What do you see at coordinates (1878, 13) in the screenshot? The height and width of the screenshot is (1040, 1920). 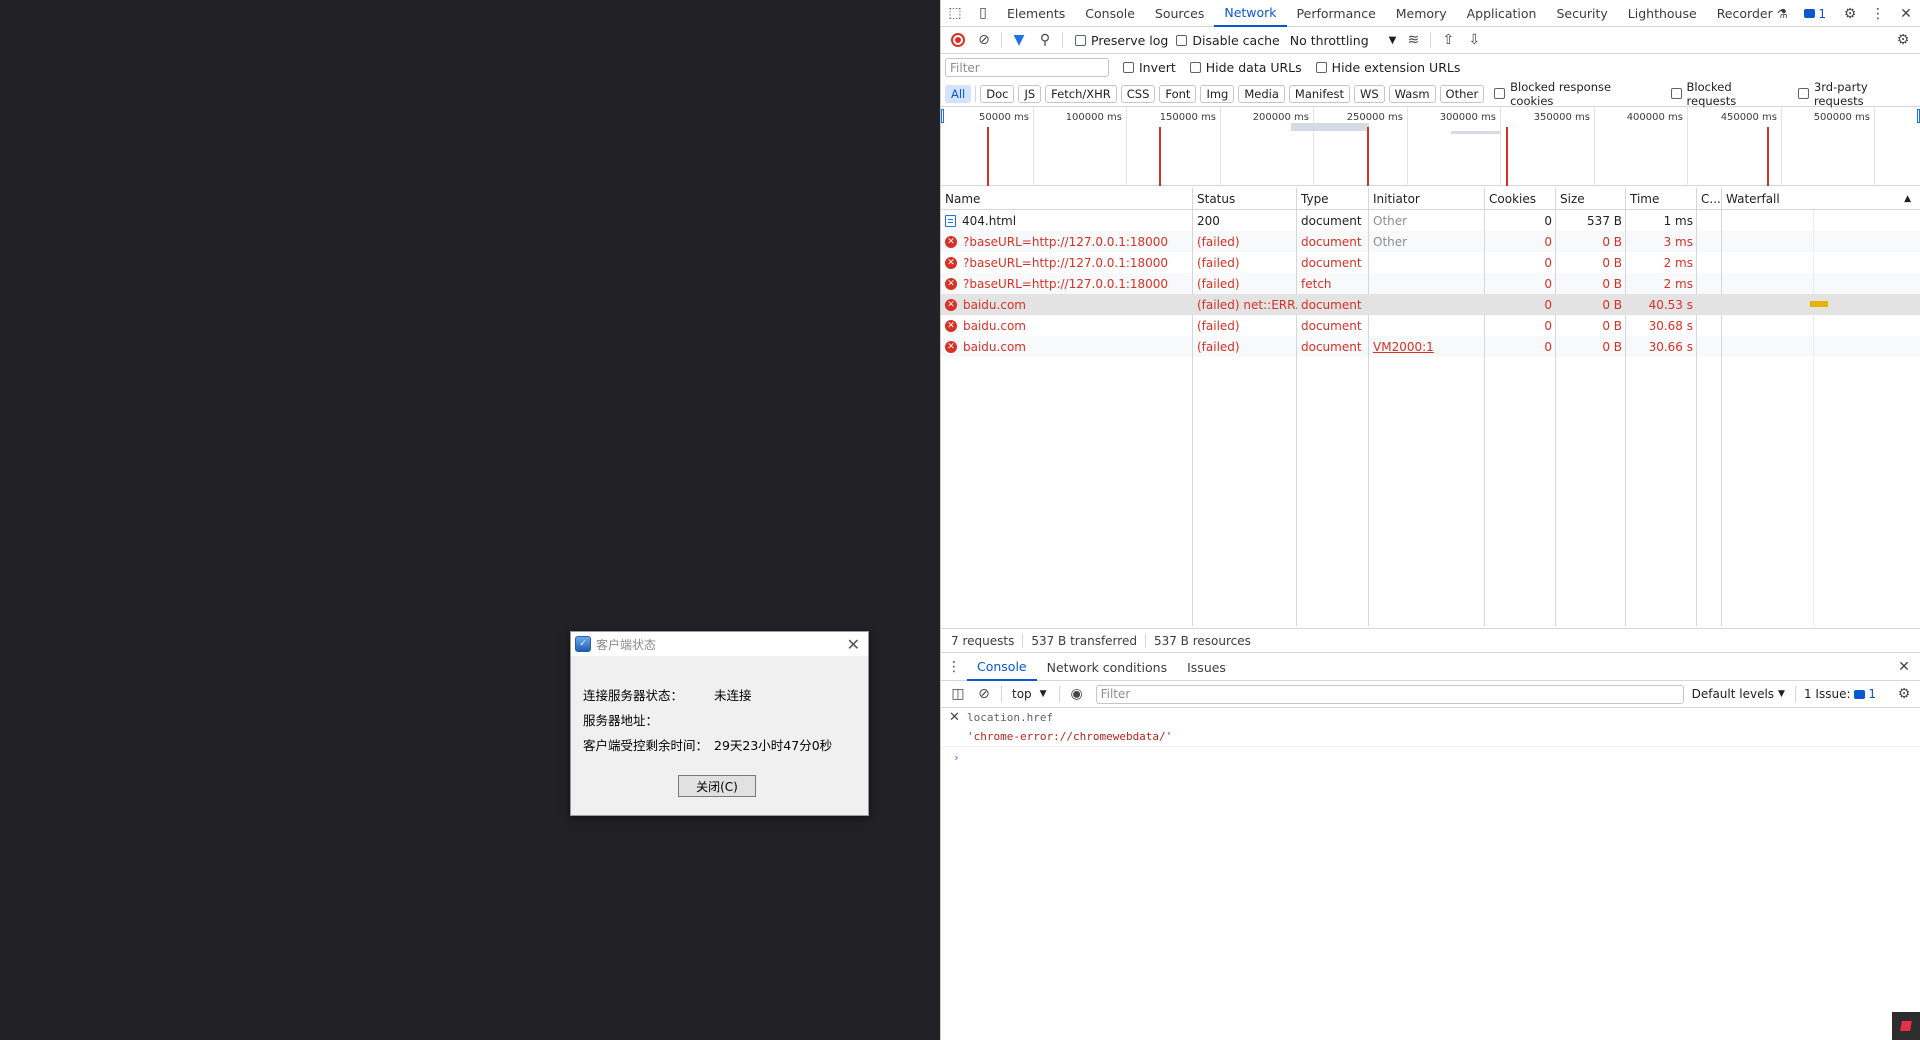 I see `more-options-icon: ⋮` at bounding box center [1878, 13].